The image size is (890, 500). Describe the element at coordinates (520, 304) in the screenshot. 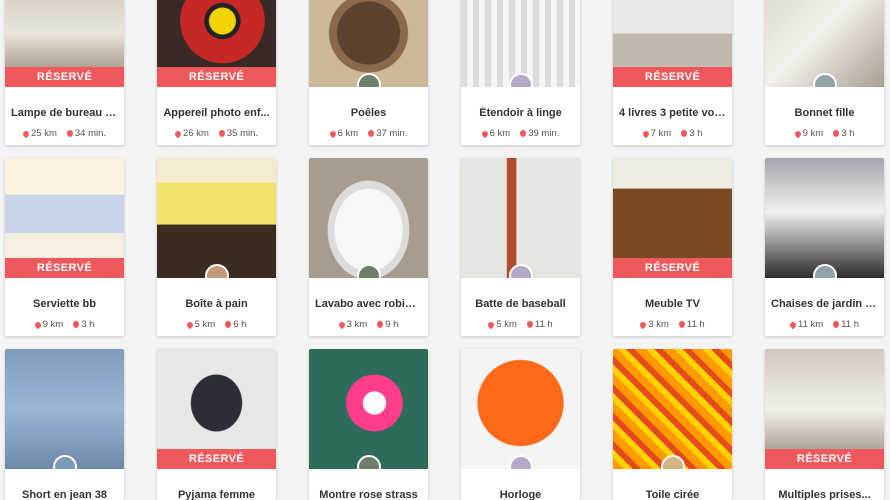

I see `listing-title: Batte de baseball` at that location.